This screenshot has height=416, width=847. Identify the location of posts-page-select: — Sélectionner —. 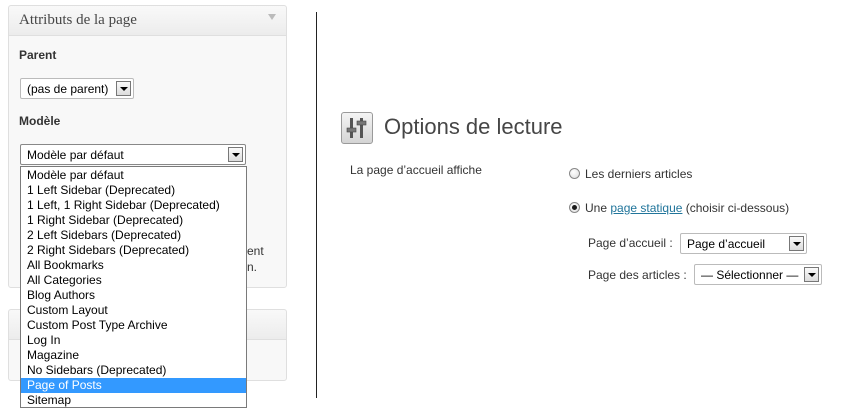
(758, 274).